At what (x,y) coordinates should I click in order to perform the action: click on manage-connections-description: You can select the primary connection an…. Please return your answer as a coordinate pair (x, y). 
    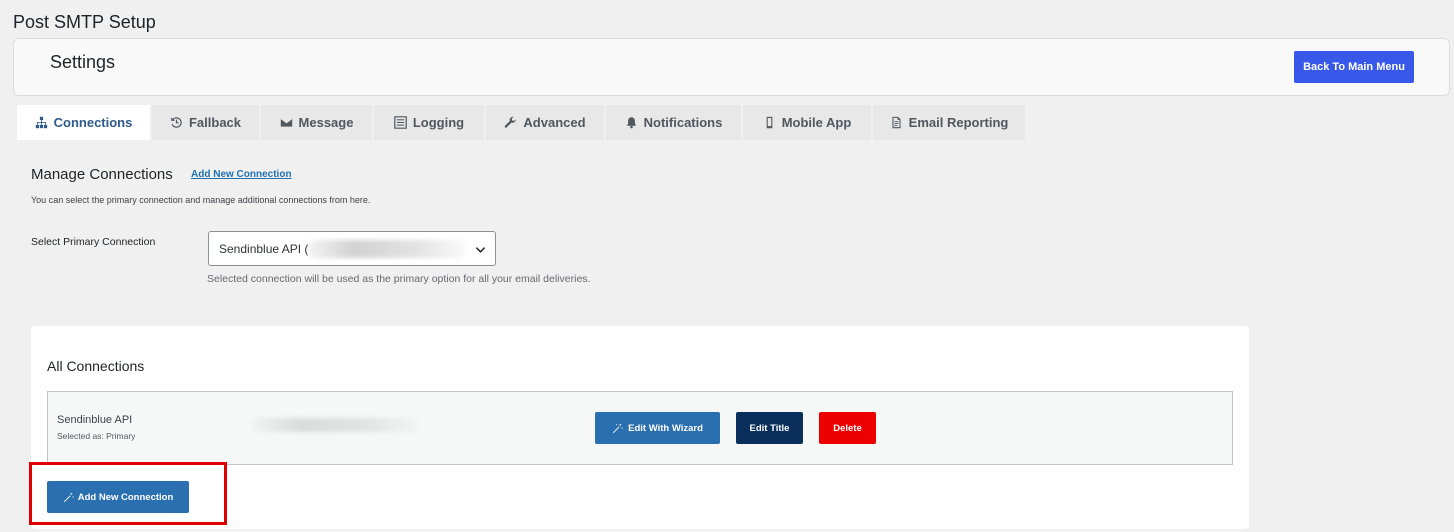
    Looking at the image, I should click on (201, 200).